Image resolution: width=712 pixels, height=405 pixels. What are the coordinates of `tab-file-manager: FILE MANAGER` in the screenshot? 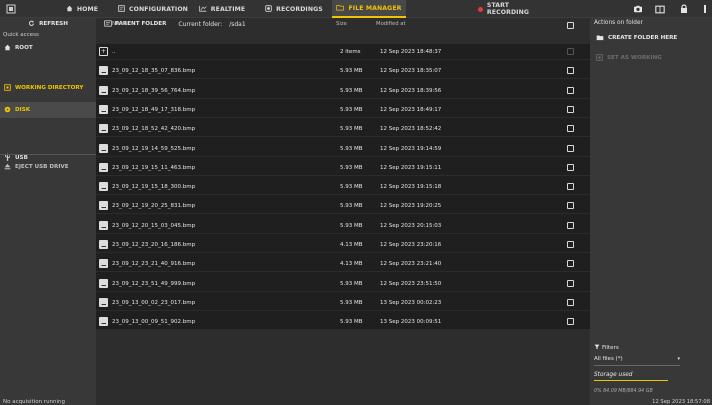 It's located at (369, 9).